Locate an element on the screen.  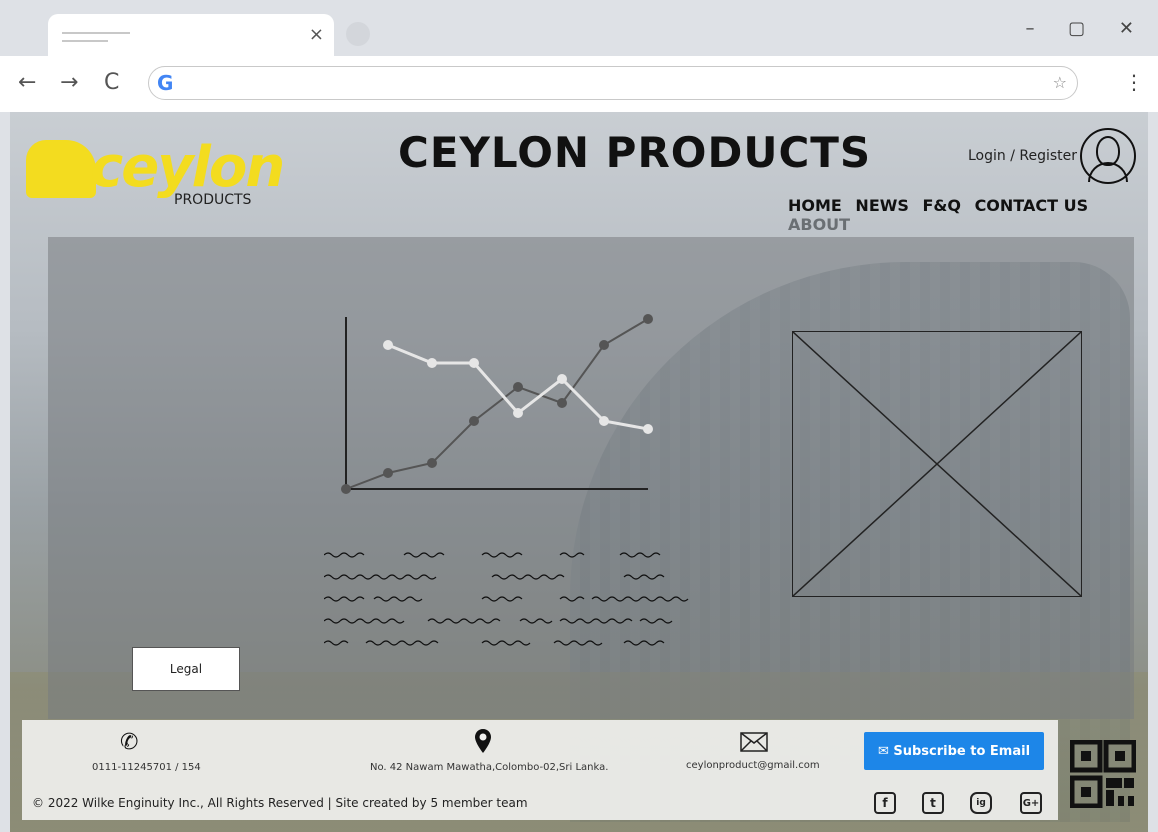
instagram-icon: ig is located at coordinates (981, 803).